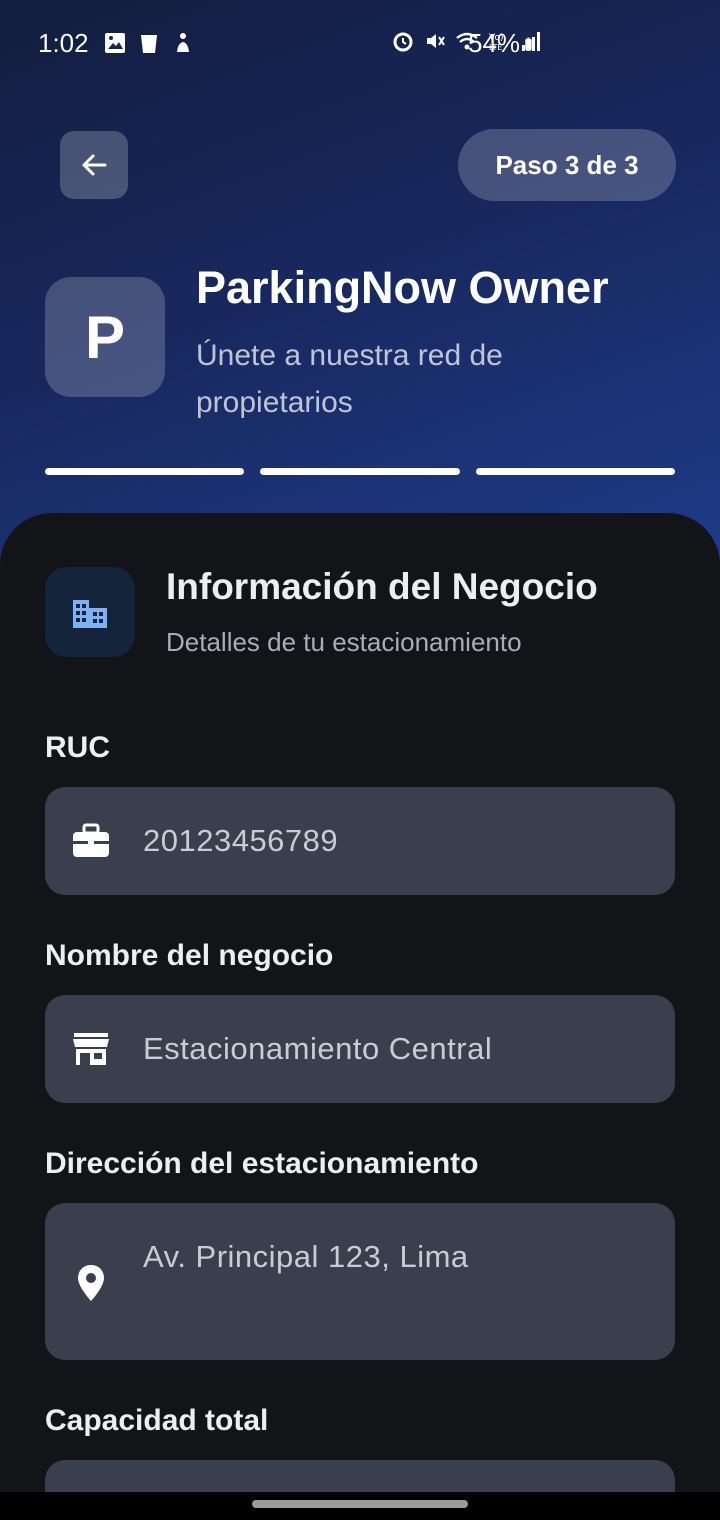 The height and width of the screenshot is (1520, 720). I want to click on image-icon, so click(115, 43).